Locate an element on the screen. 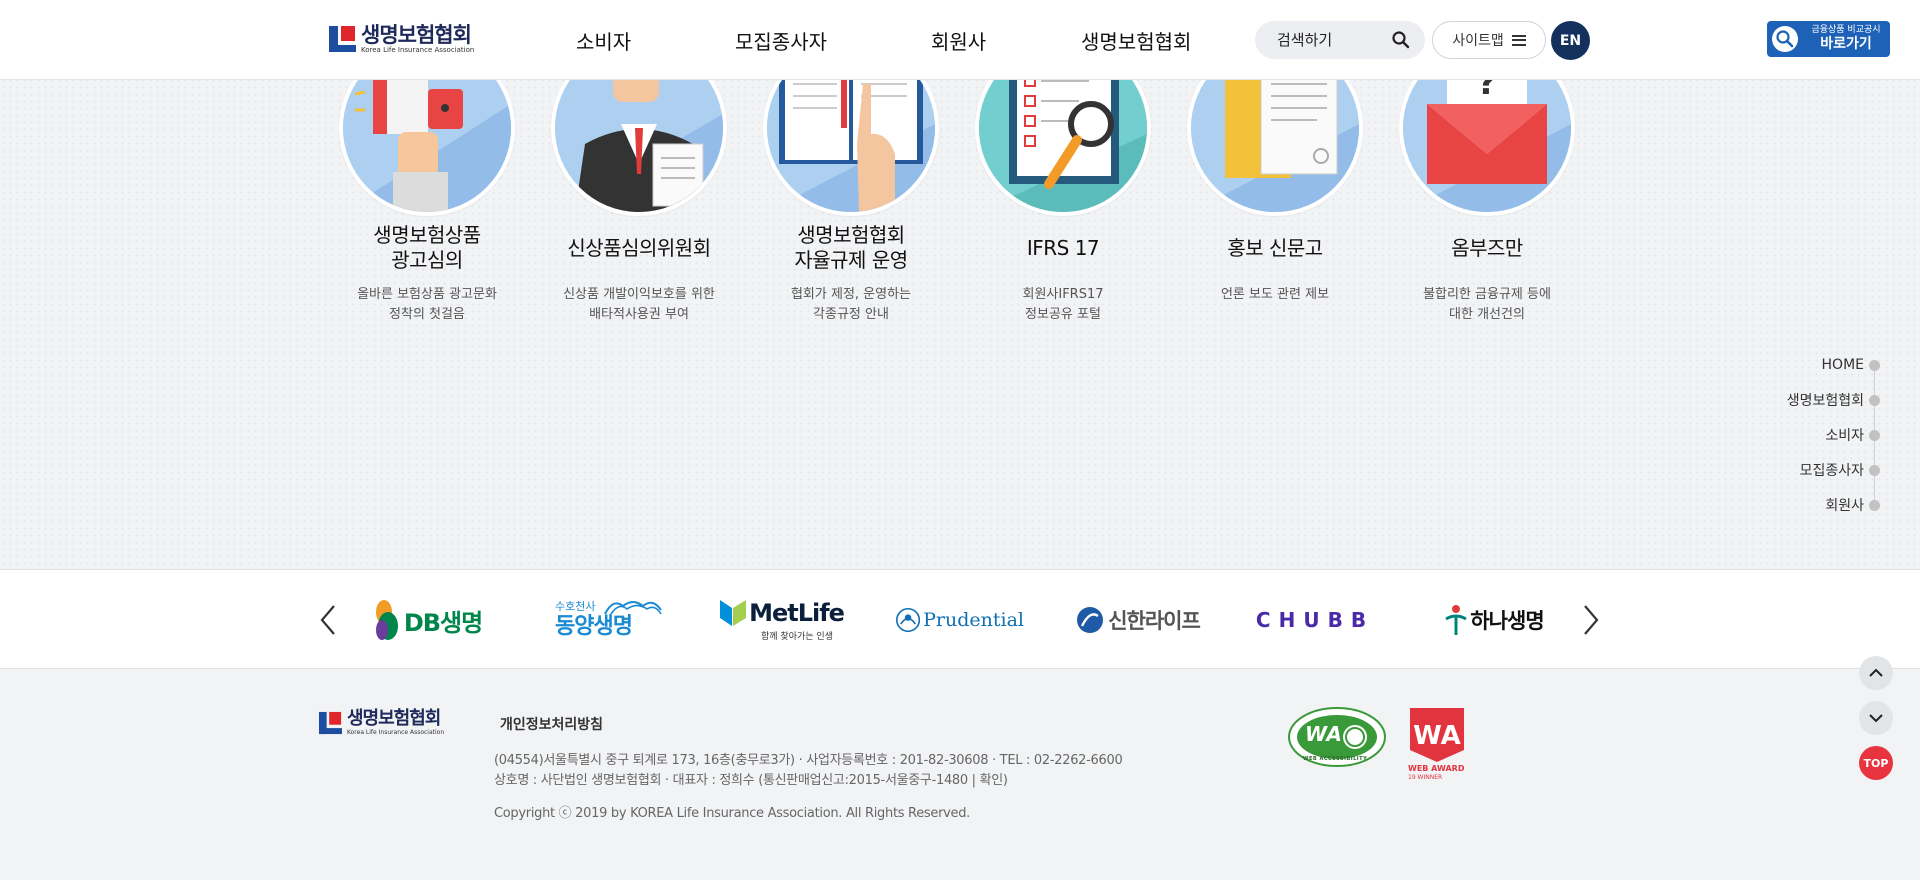 This screenshot has width=1920, height=880. footer-logo: 생명보험협회 Korea Life Insurance Association is located at coordinates (381, 723).